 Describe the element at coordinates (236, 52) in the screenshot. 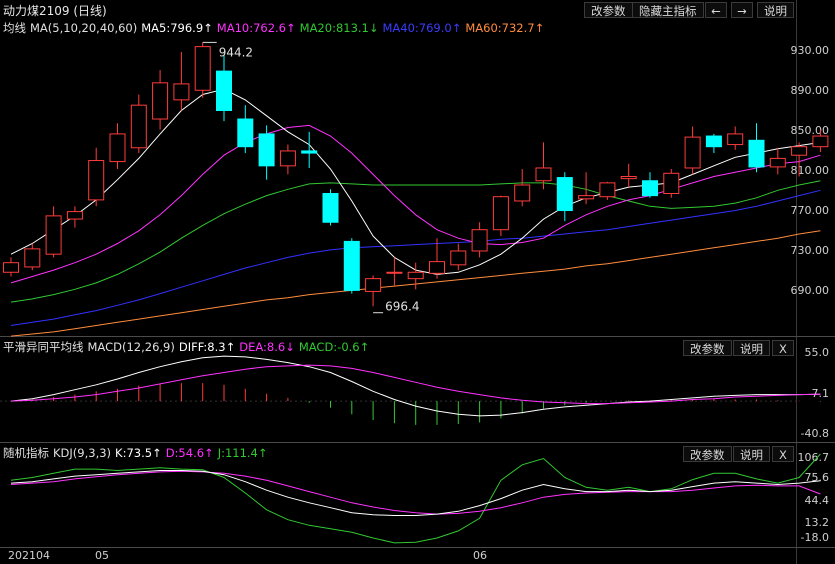

I see `high-annotation: 944.2` at that location.